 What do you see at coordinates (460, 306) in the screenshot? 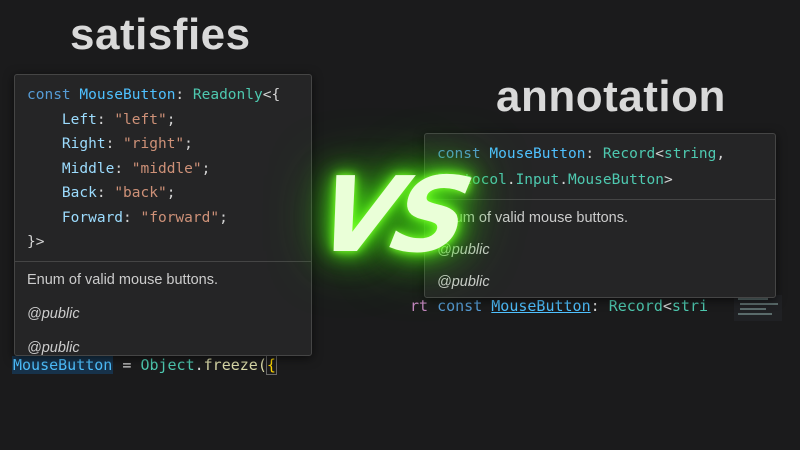
I see `code-keyword-const: const` at bounding box center [460, 306].